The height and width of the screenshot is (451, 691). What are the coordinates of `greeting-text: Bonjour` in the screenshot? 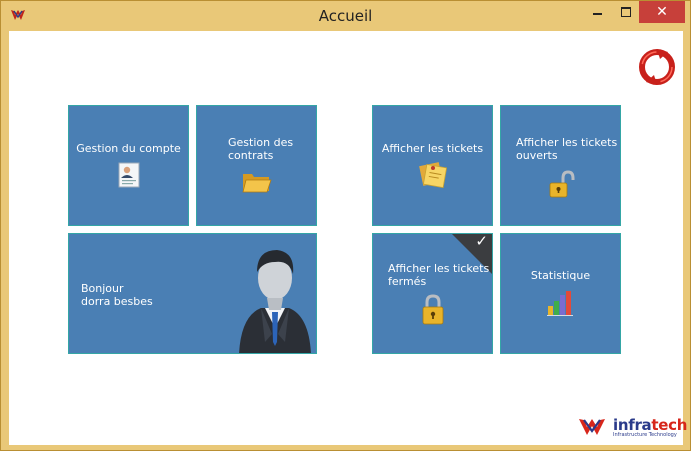 It's located at (102, 288).